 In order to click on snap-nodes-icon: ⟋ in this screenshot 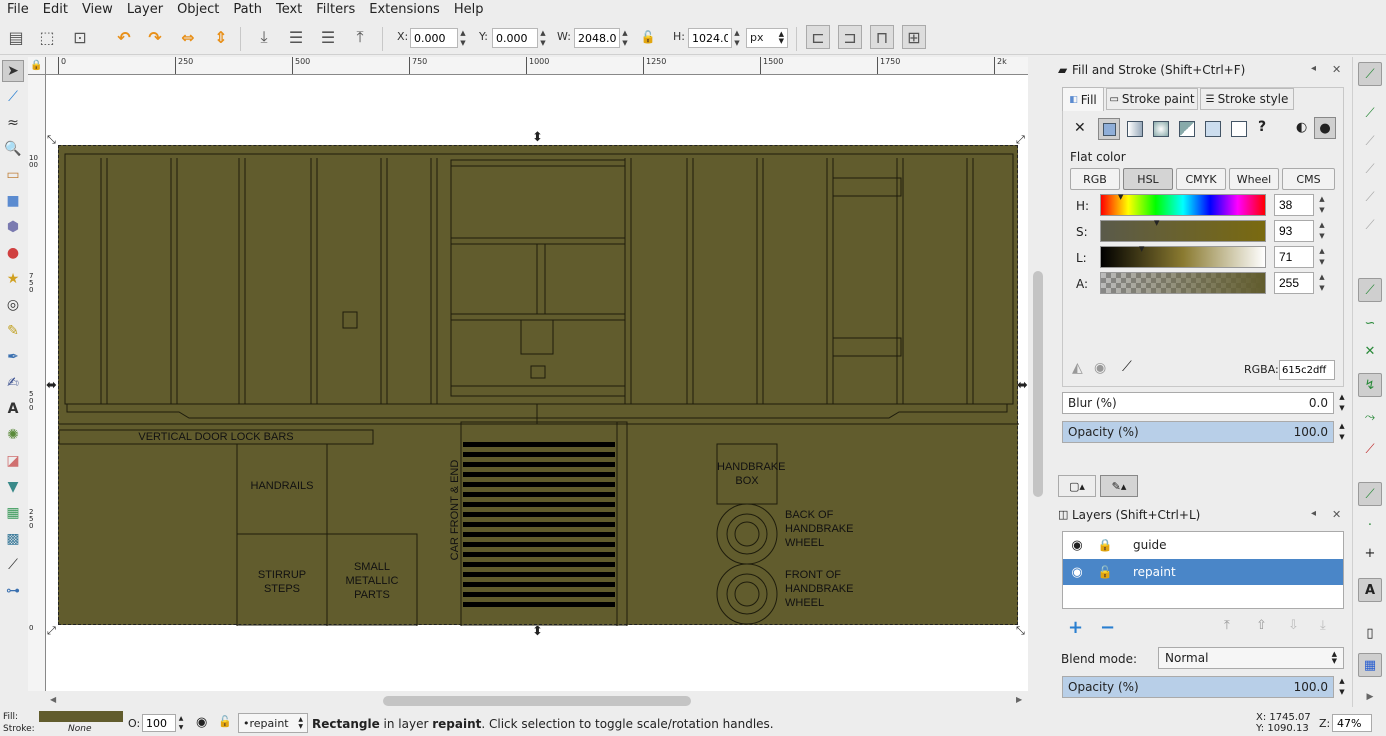, I will do `click(1370, 290)`.